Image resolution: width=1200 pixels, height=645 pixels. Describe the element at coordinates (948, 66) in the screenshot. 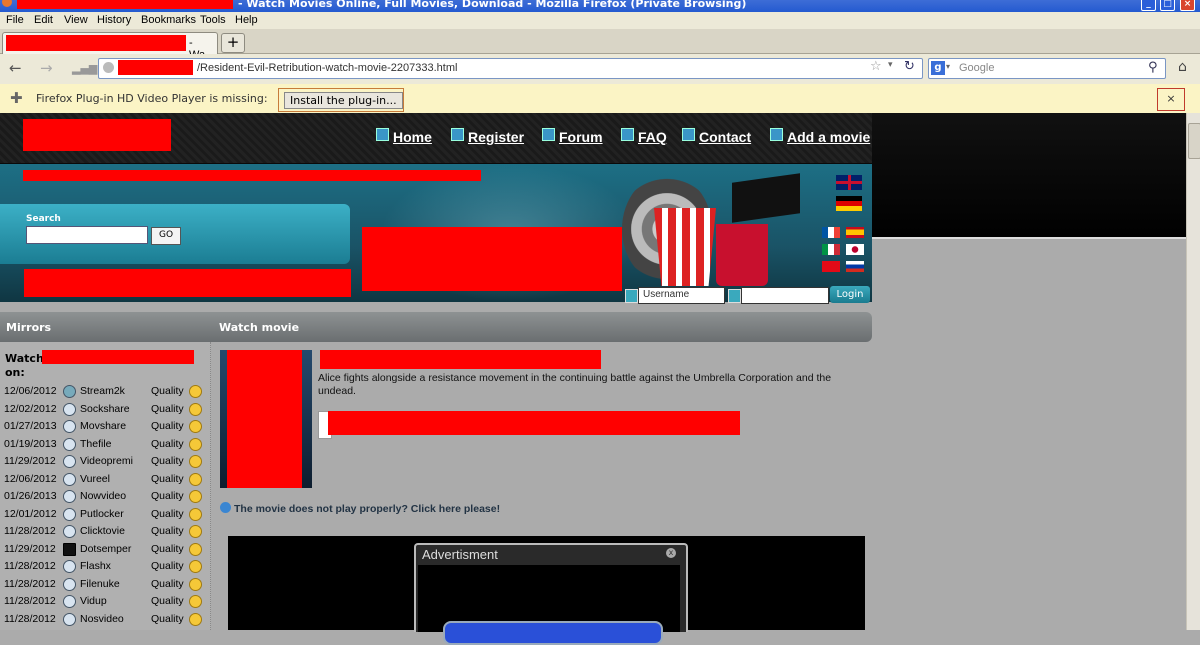

I see `engine-dropdown-icon: ▾` at that location.